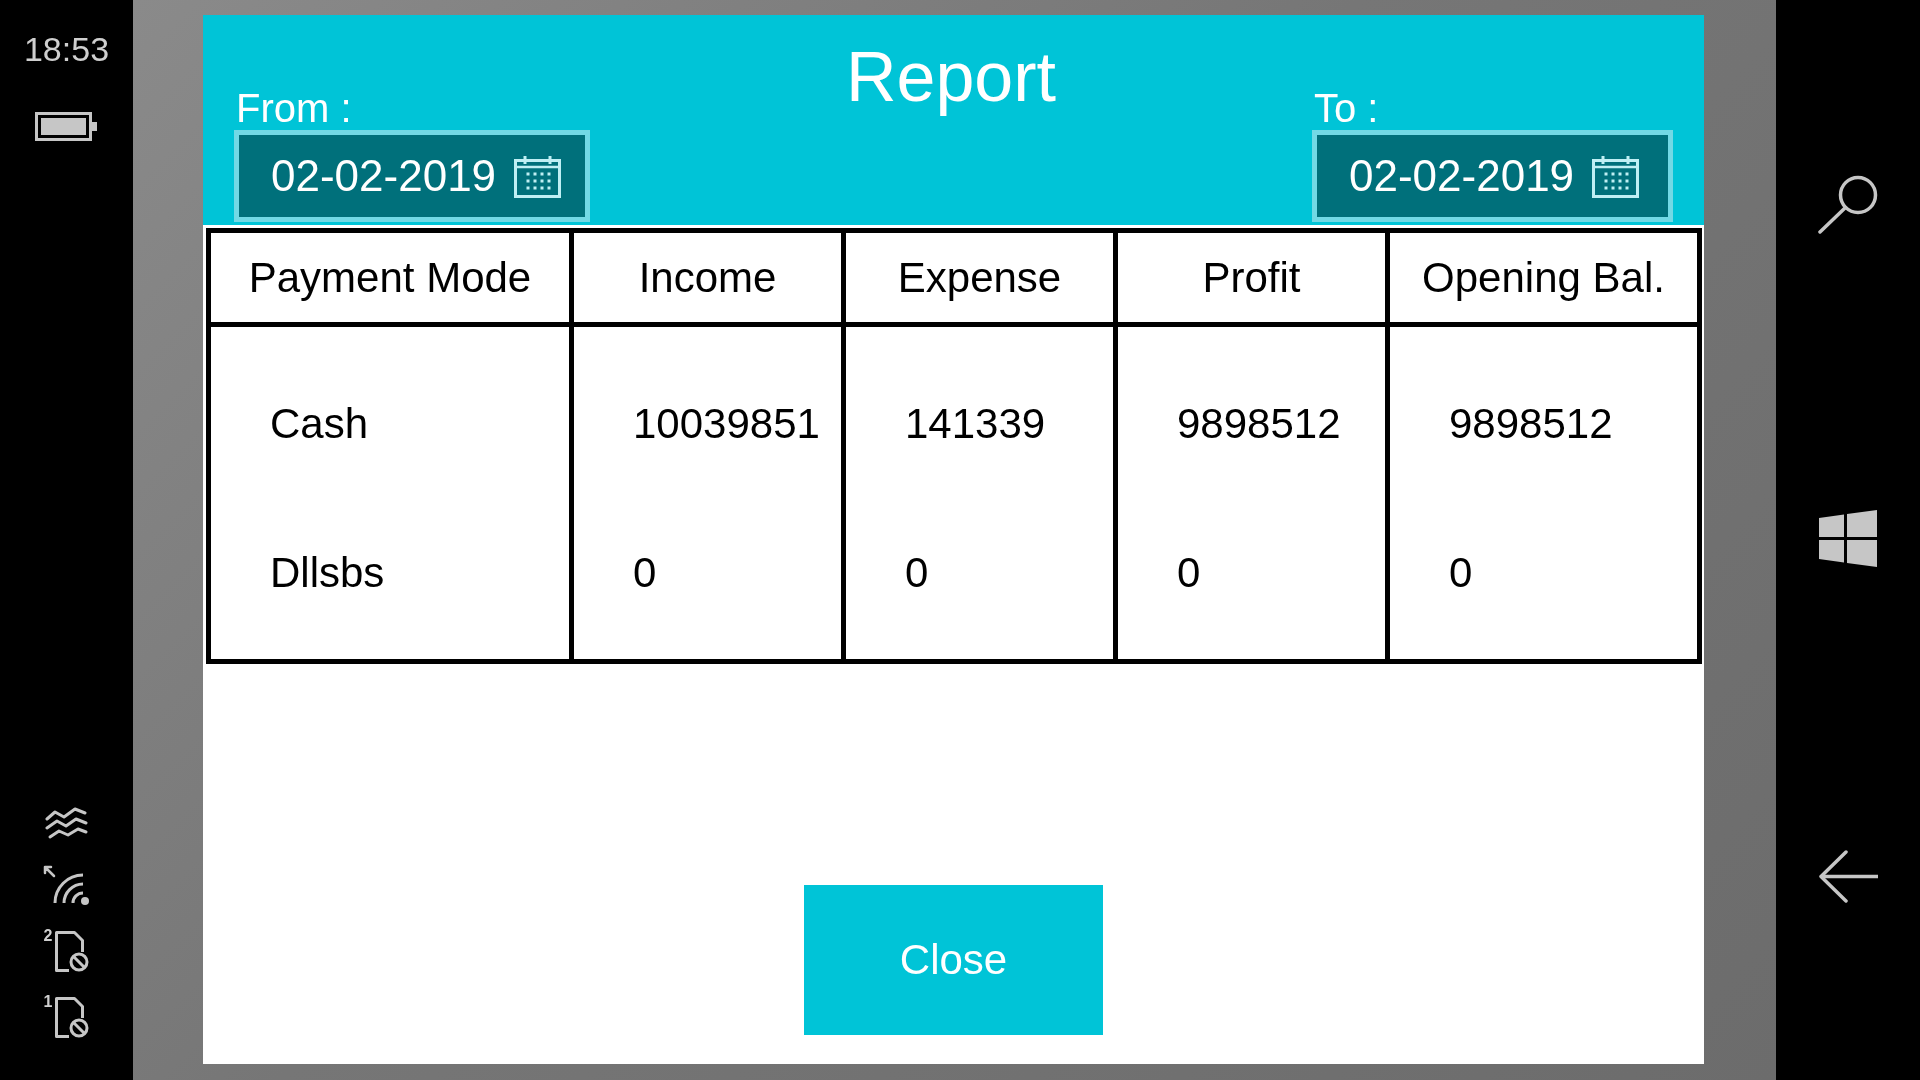 The width and height of the screenshot is (1920, 1080). Describe the element at coordinates (66, 822) in the screenshot. I see `wavy-lines-icon` at that location.